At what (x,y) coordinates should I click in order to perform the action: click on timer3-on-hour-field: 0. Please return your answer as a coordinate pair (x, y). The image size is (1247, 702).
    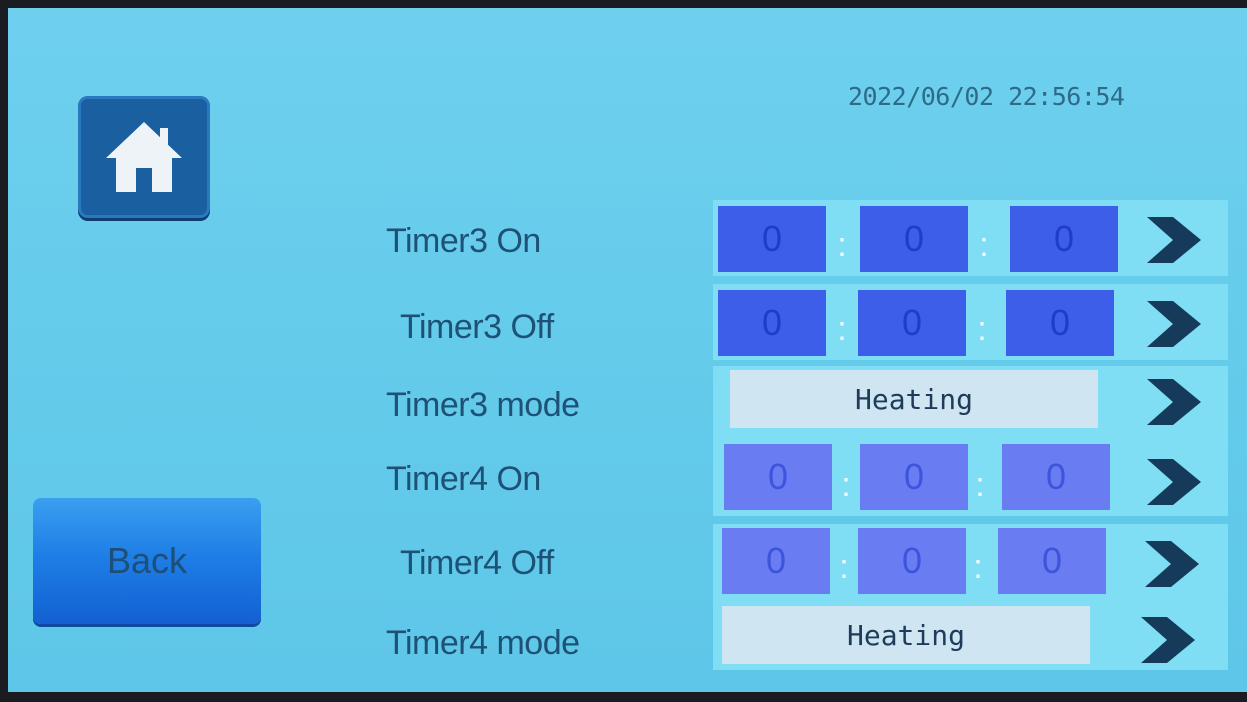
    Looking at the image, I should click on (772, 239).